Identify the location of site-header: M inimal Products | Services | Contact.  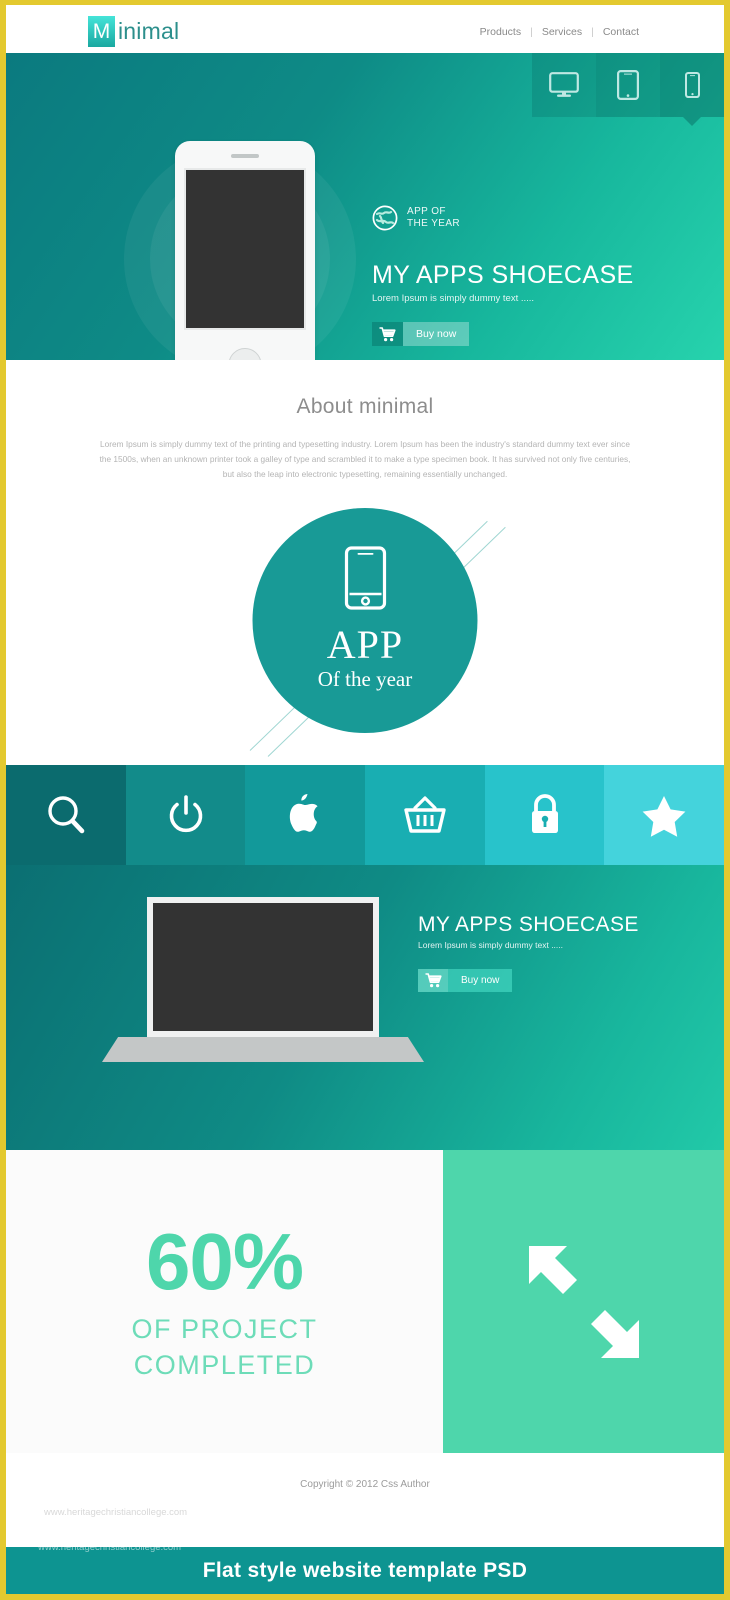
(365, 29).